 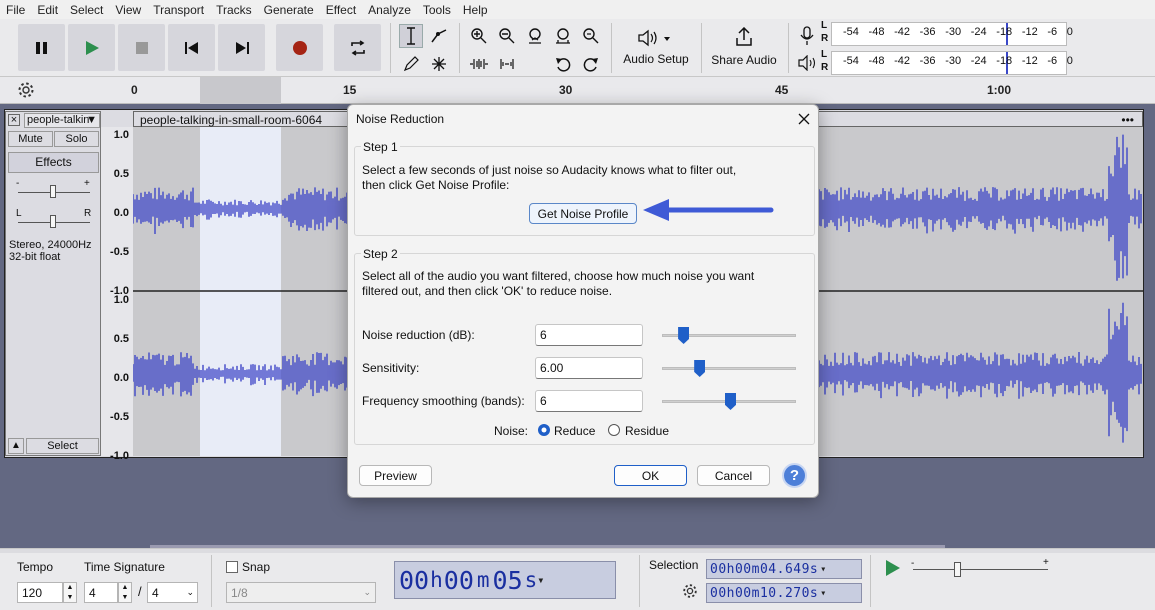 I want to click on selection-end: 00h00m10.270s ▾, so click(x=784, y=593).